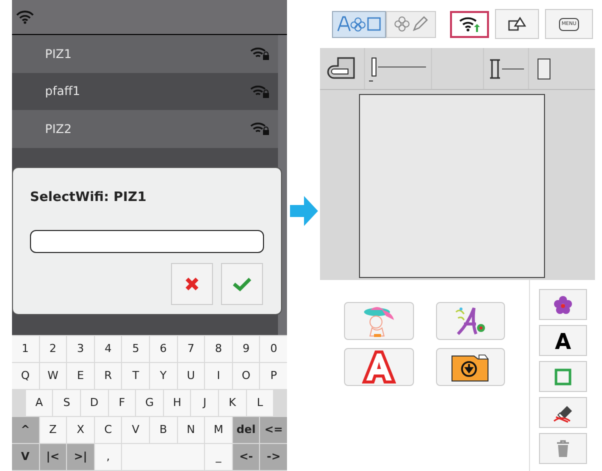 The height and width of the screenshot is (471, 602). What do you see at coordinates (218, 376) in the screenshot?
I see `key: I` at bounding box center [218, 376].